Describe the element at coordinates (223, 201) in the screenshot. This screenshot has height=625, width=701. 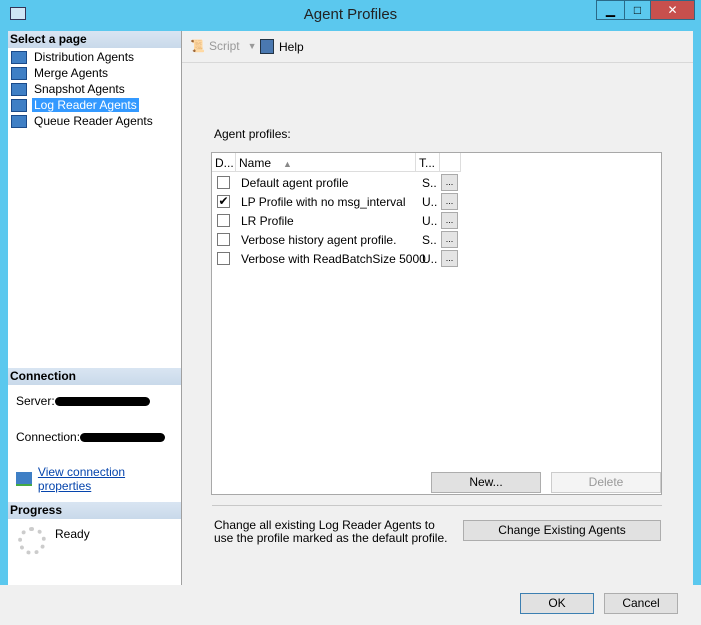
I see `default-checkbox: ✔` at that location.